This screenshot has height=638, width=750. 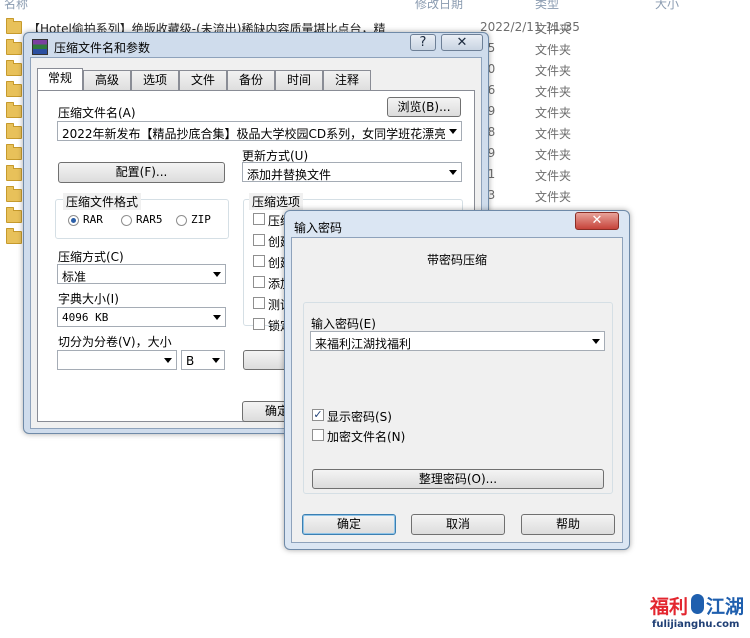 I want to click on password-heading: 带密码压缩, so click(x=456, y=260).